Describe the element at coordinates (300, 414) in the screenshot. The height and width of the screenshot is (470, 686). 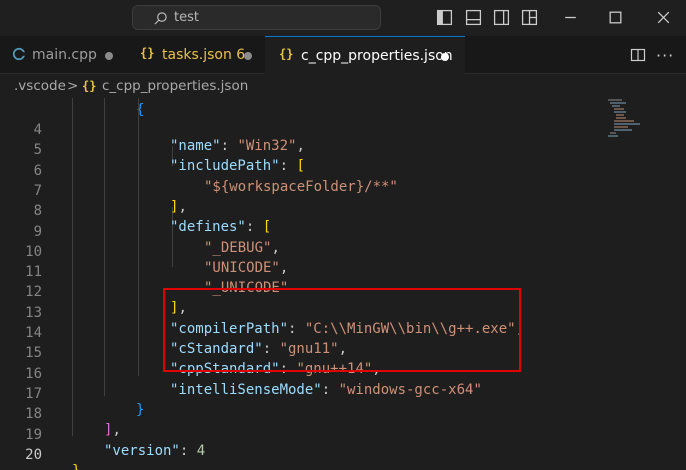
I see `code-line: 18 ],` at that location.